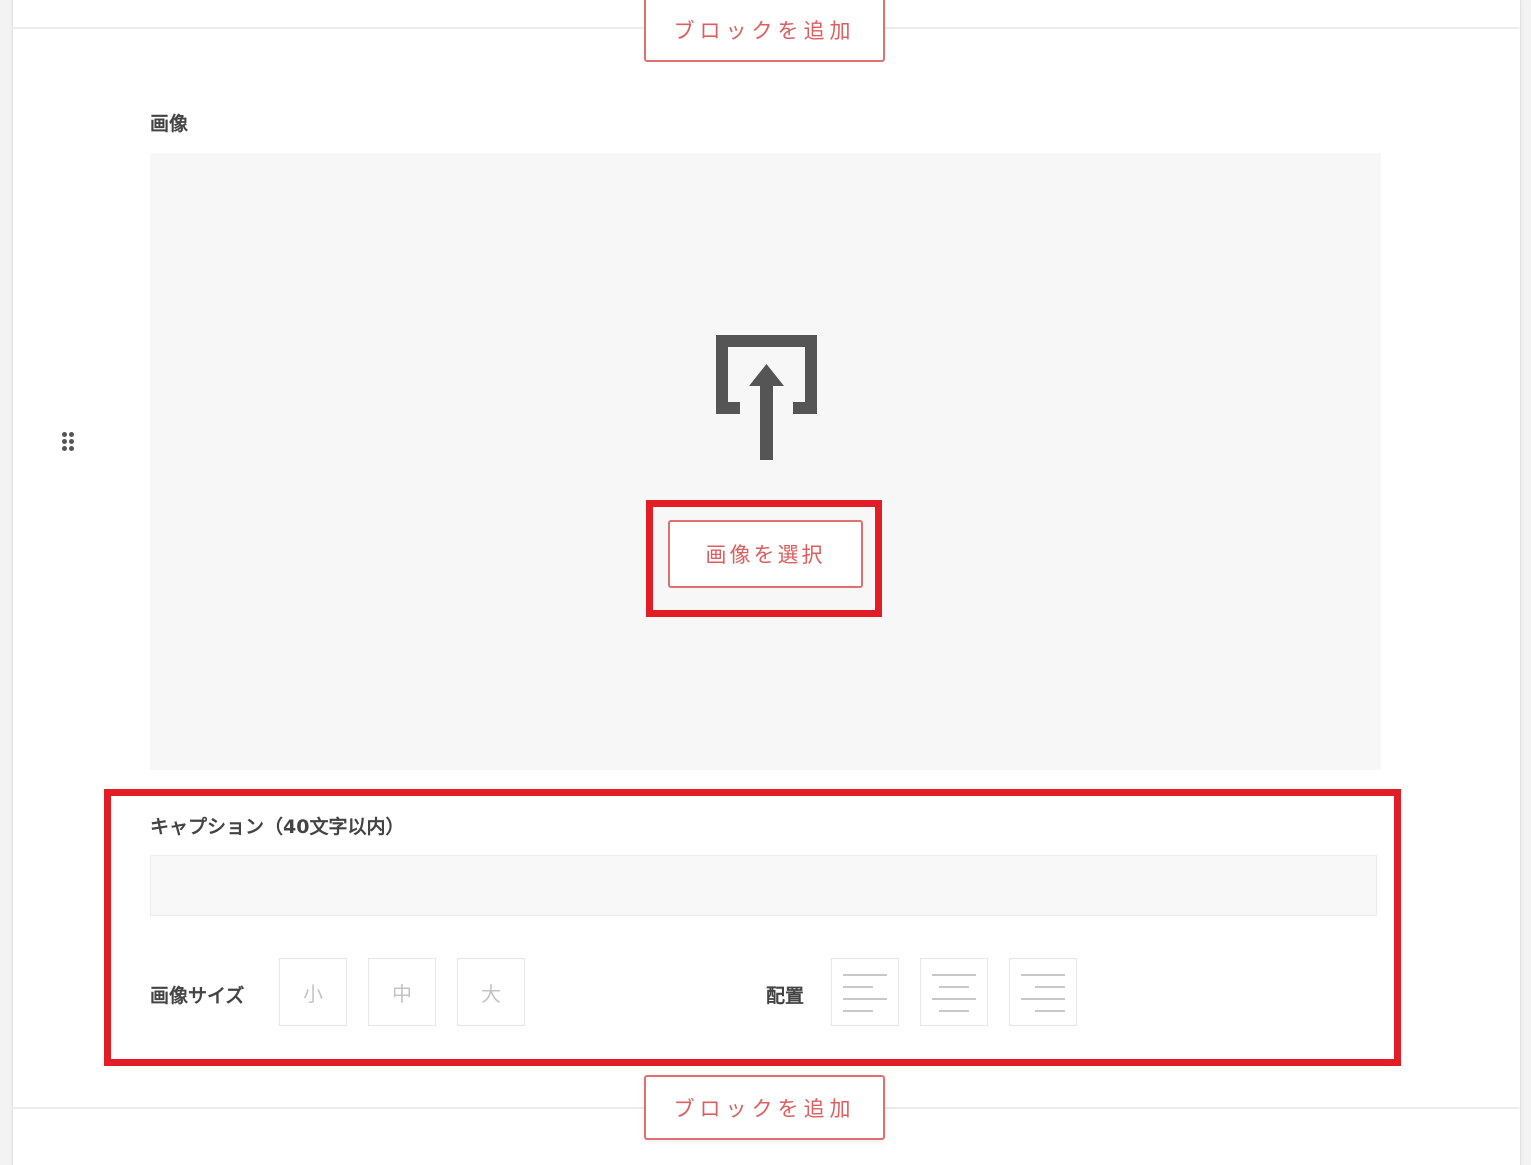 Image resolution: width=1531 pixels, height=1165 pixels. I want to click on align-left-icon, so click(865, 993).